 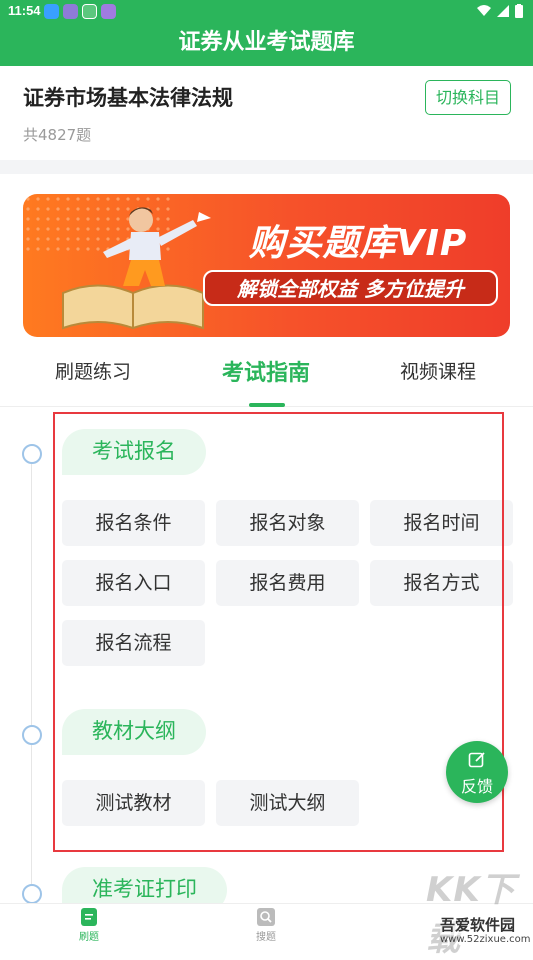 I want to click on tab-exam-guide: 考试指南, so click(x=266, y=371).